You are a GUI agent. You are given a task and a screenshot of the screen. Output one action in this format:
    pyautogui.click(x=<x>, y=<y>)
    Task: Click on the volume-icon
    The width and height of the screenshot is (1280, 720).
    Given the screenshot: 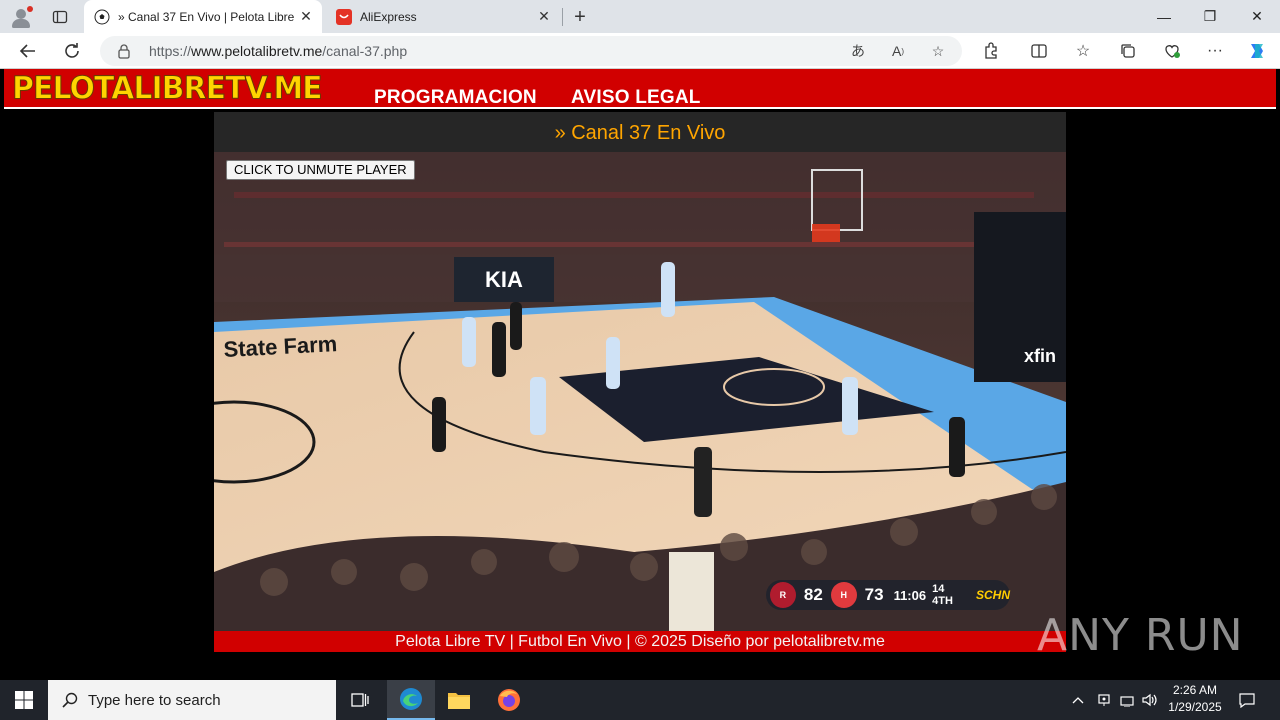 What is the action you would take?
    pyautogui.click(x=1150, y=700)
    